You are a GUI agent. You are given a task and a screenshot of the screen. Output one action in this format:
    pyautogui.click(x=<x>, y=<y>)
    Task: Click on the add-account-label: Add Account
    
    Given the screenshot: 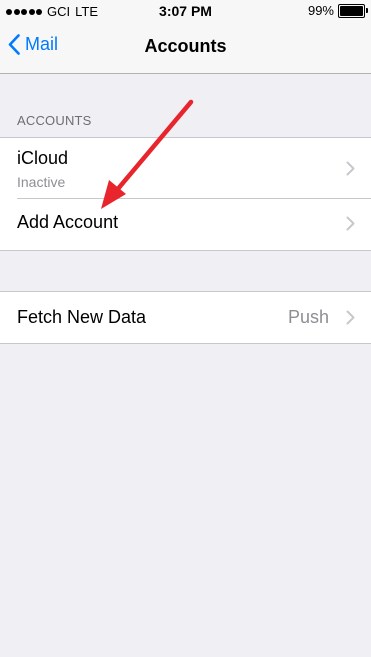 What is the action you would take?
    pyautogui.click(x=68, y=222)
    